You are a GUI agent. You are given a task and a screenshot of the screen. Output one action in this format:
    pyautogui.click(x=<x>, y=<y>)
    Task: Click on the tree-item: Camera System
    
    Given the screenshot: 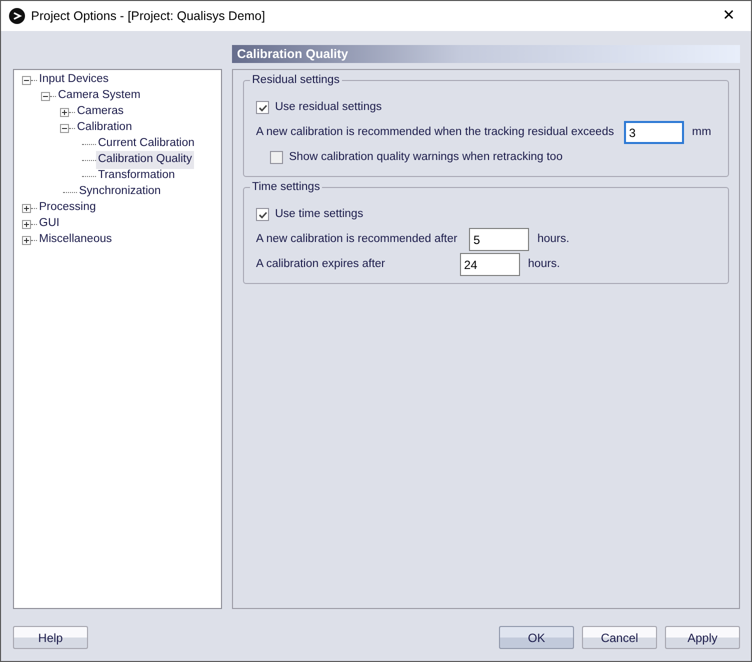 What is the action you would take?
    pyautogui.click(x=99, y=96)
    